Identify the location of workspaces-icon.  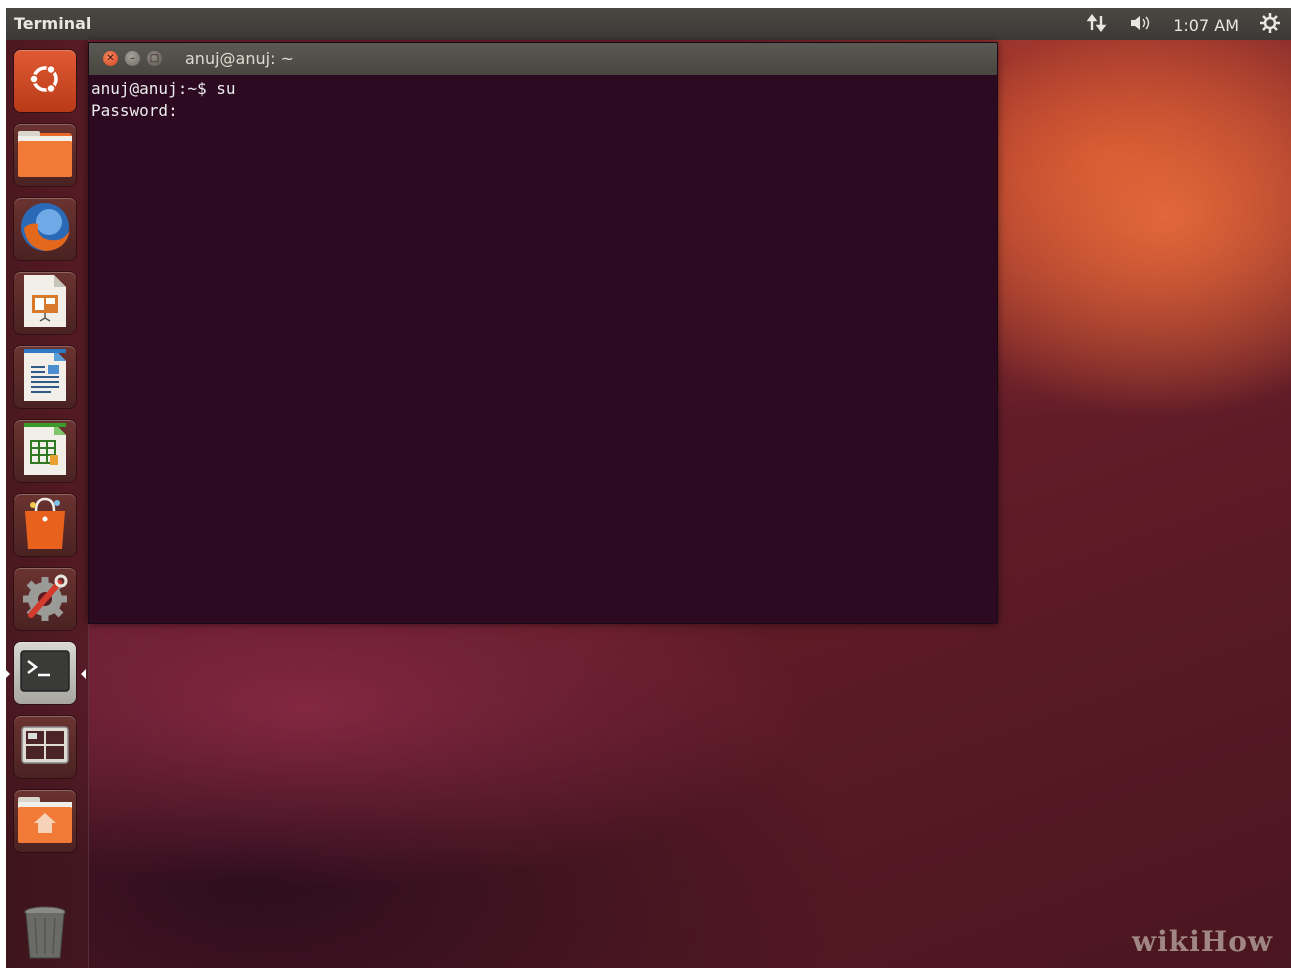
(45, 747).